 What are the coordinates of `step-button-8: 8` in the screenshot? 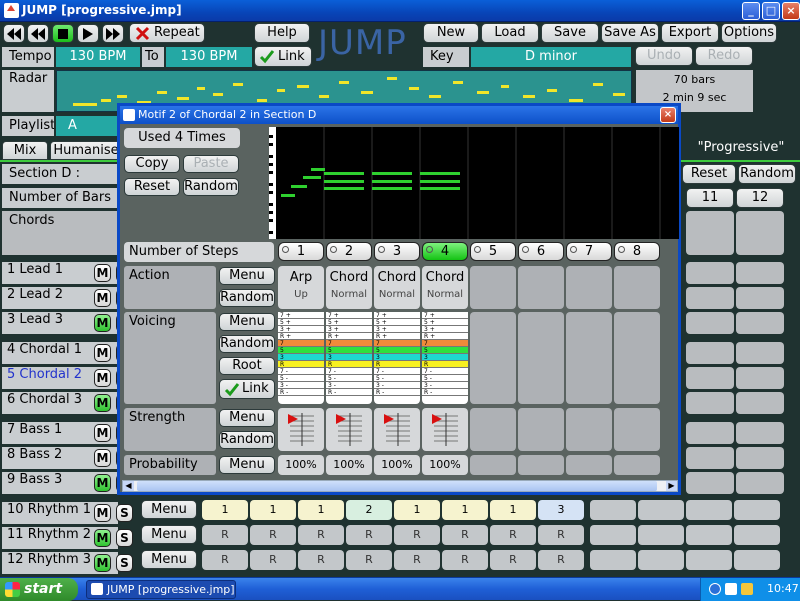 It's located at (637, 251).